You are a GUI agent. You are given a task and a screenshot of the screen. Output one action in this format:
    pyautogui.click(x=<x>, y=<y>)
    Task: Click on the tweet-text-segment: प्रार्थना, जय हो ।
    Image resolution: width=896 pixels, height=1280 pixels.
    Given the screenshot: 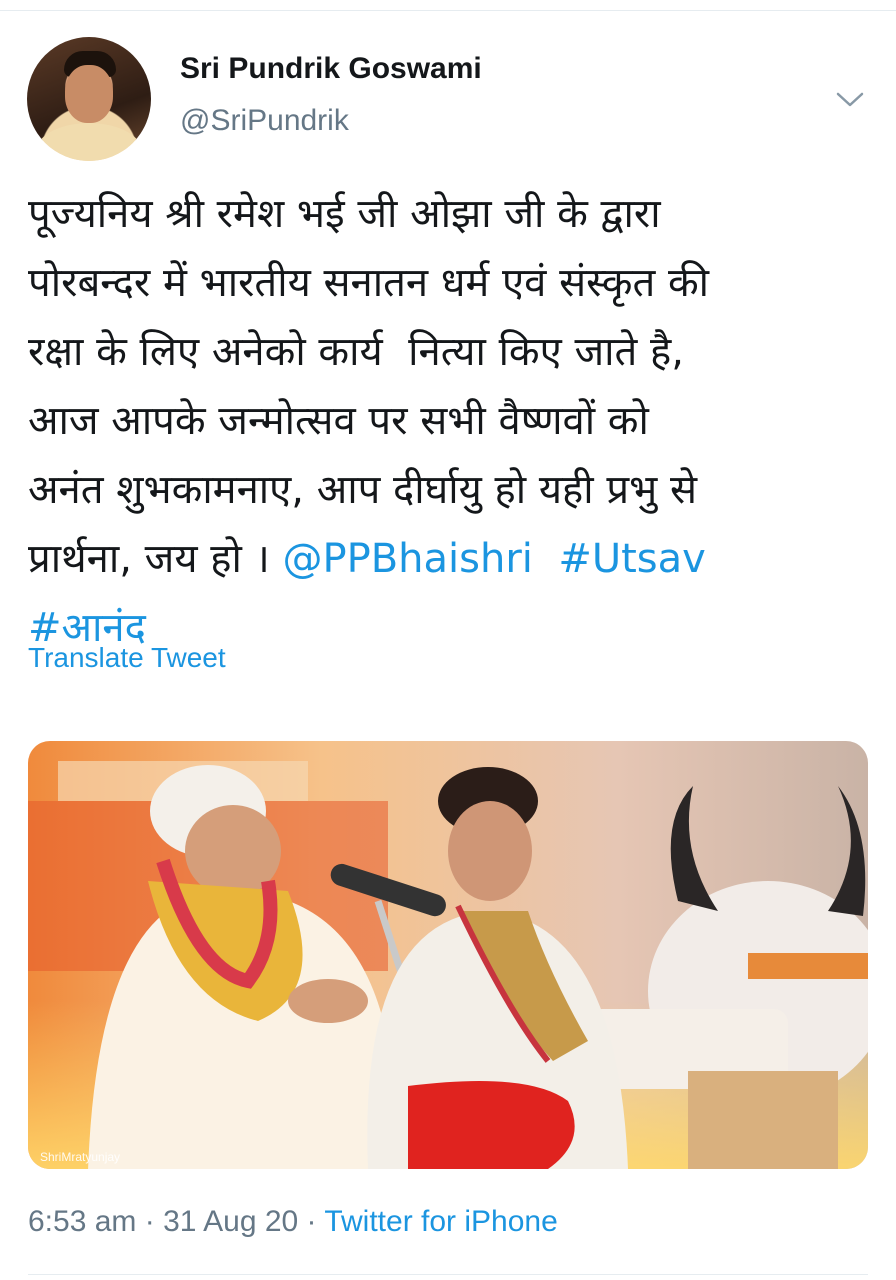 What is the action you would take?
    pyautogui.click(x=155, y=559)
    